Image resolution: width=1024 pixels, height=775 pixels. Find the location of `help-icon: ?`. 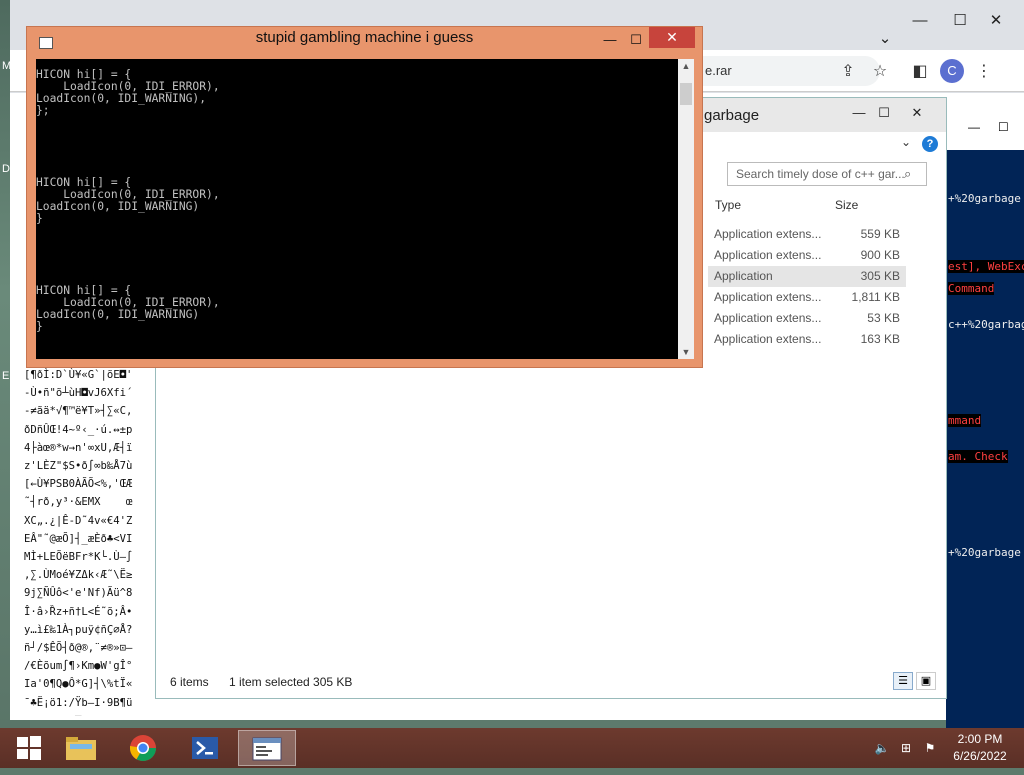

help-icon: ? is located at coordinates (930, 144).